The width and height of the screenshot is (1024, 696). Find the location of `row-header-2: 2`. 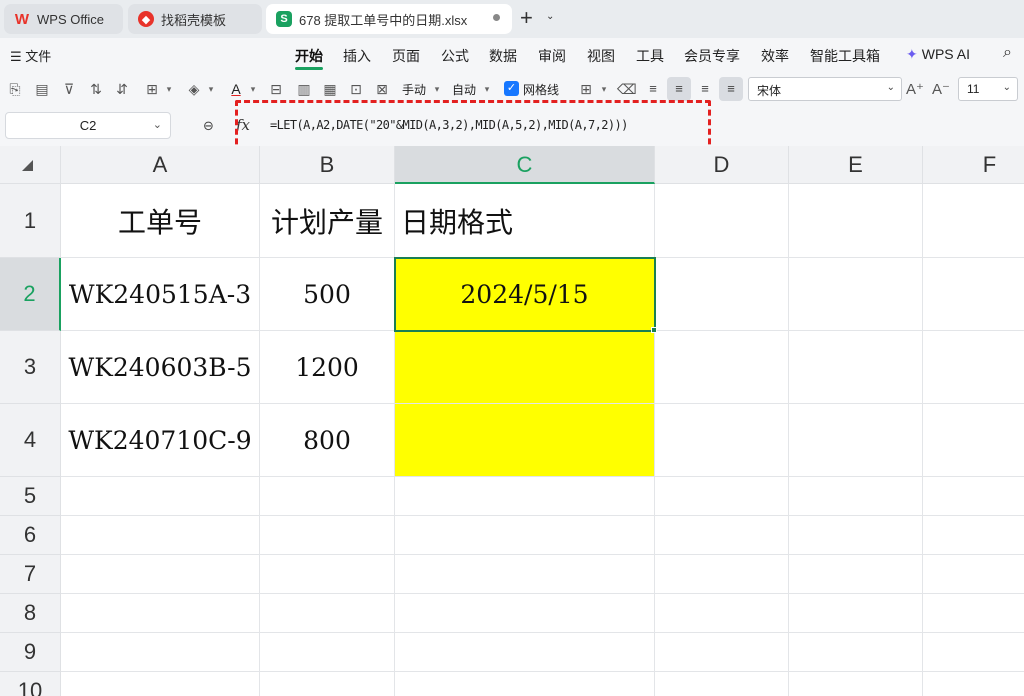

row-header-2: 2 is located at coordinates (30, 294).